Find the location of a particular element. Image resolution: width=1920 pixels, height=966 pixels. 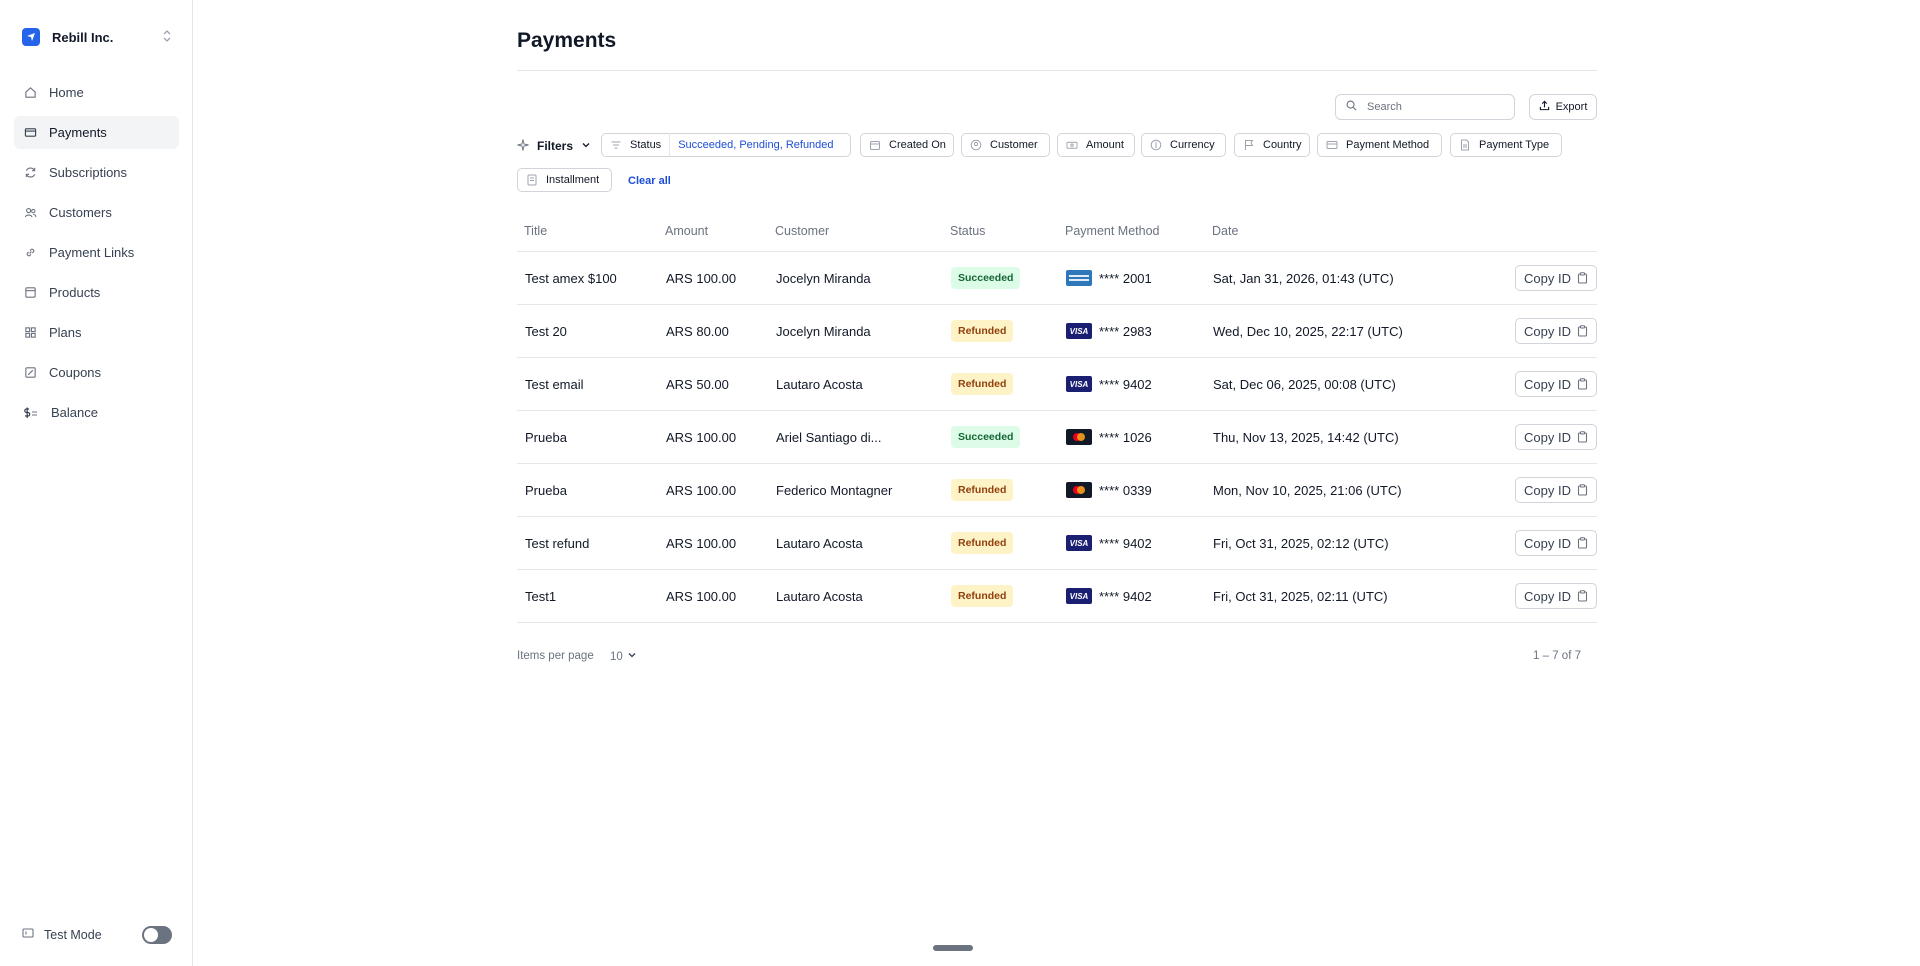

filter-chip-created-on: Created On is located at coordinates (907, 145).